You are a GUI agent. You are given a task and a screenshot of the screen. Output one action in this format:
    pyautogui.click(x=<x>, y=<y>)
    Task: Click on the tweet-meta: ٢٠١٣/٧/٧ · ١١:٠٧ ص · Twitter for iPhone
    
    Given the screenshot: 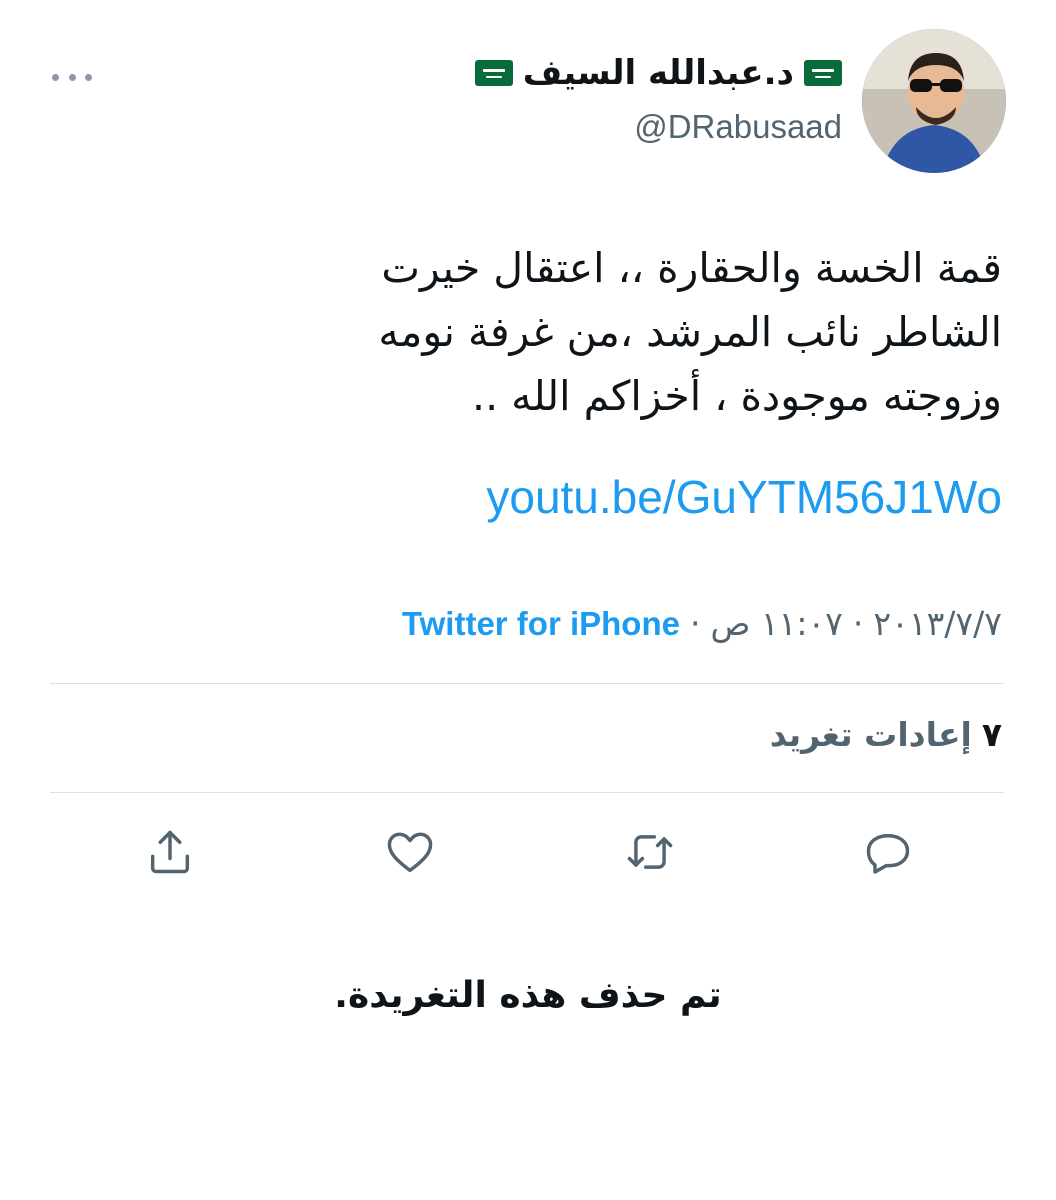 What is the action you would take?
    pyautogui.click(x=702, y=624)
    